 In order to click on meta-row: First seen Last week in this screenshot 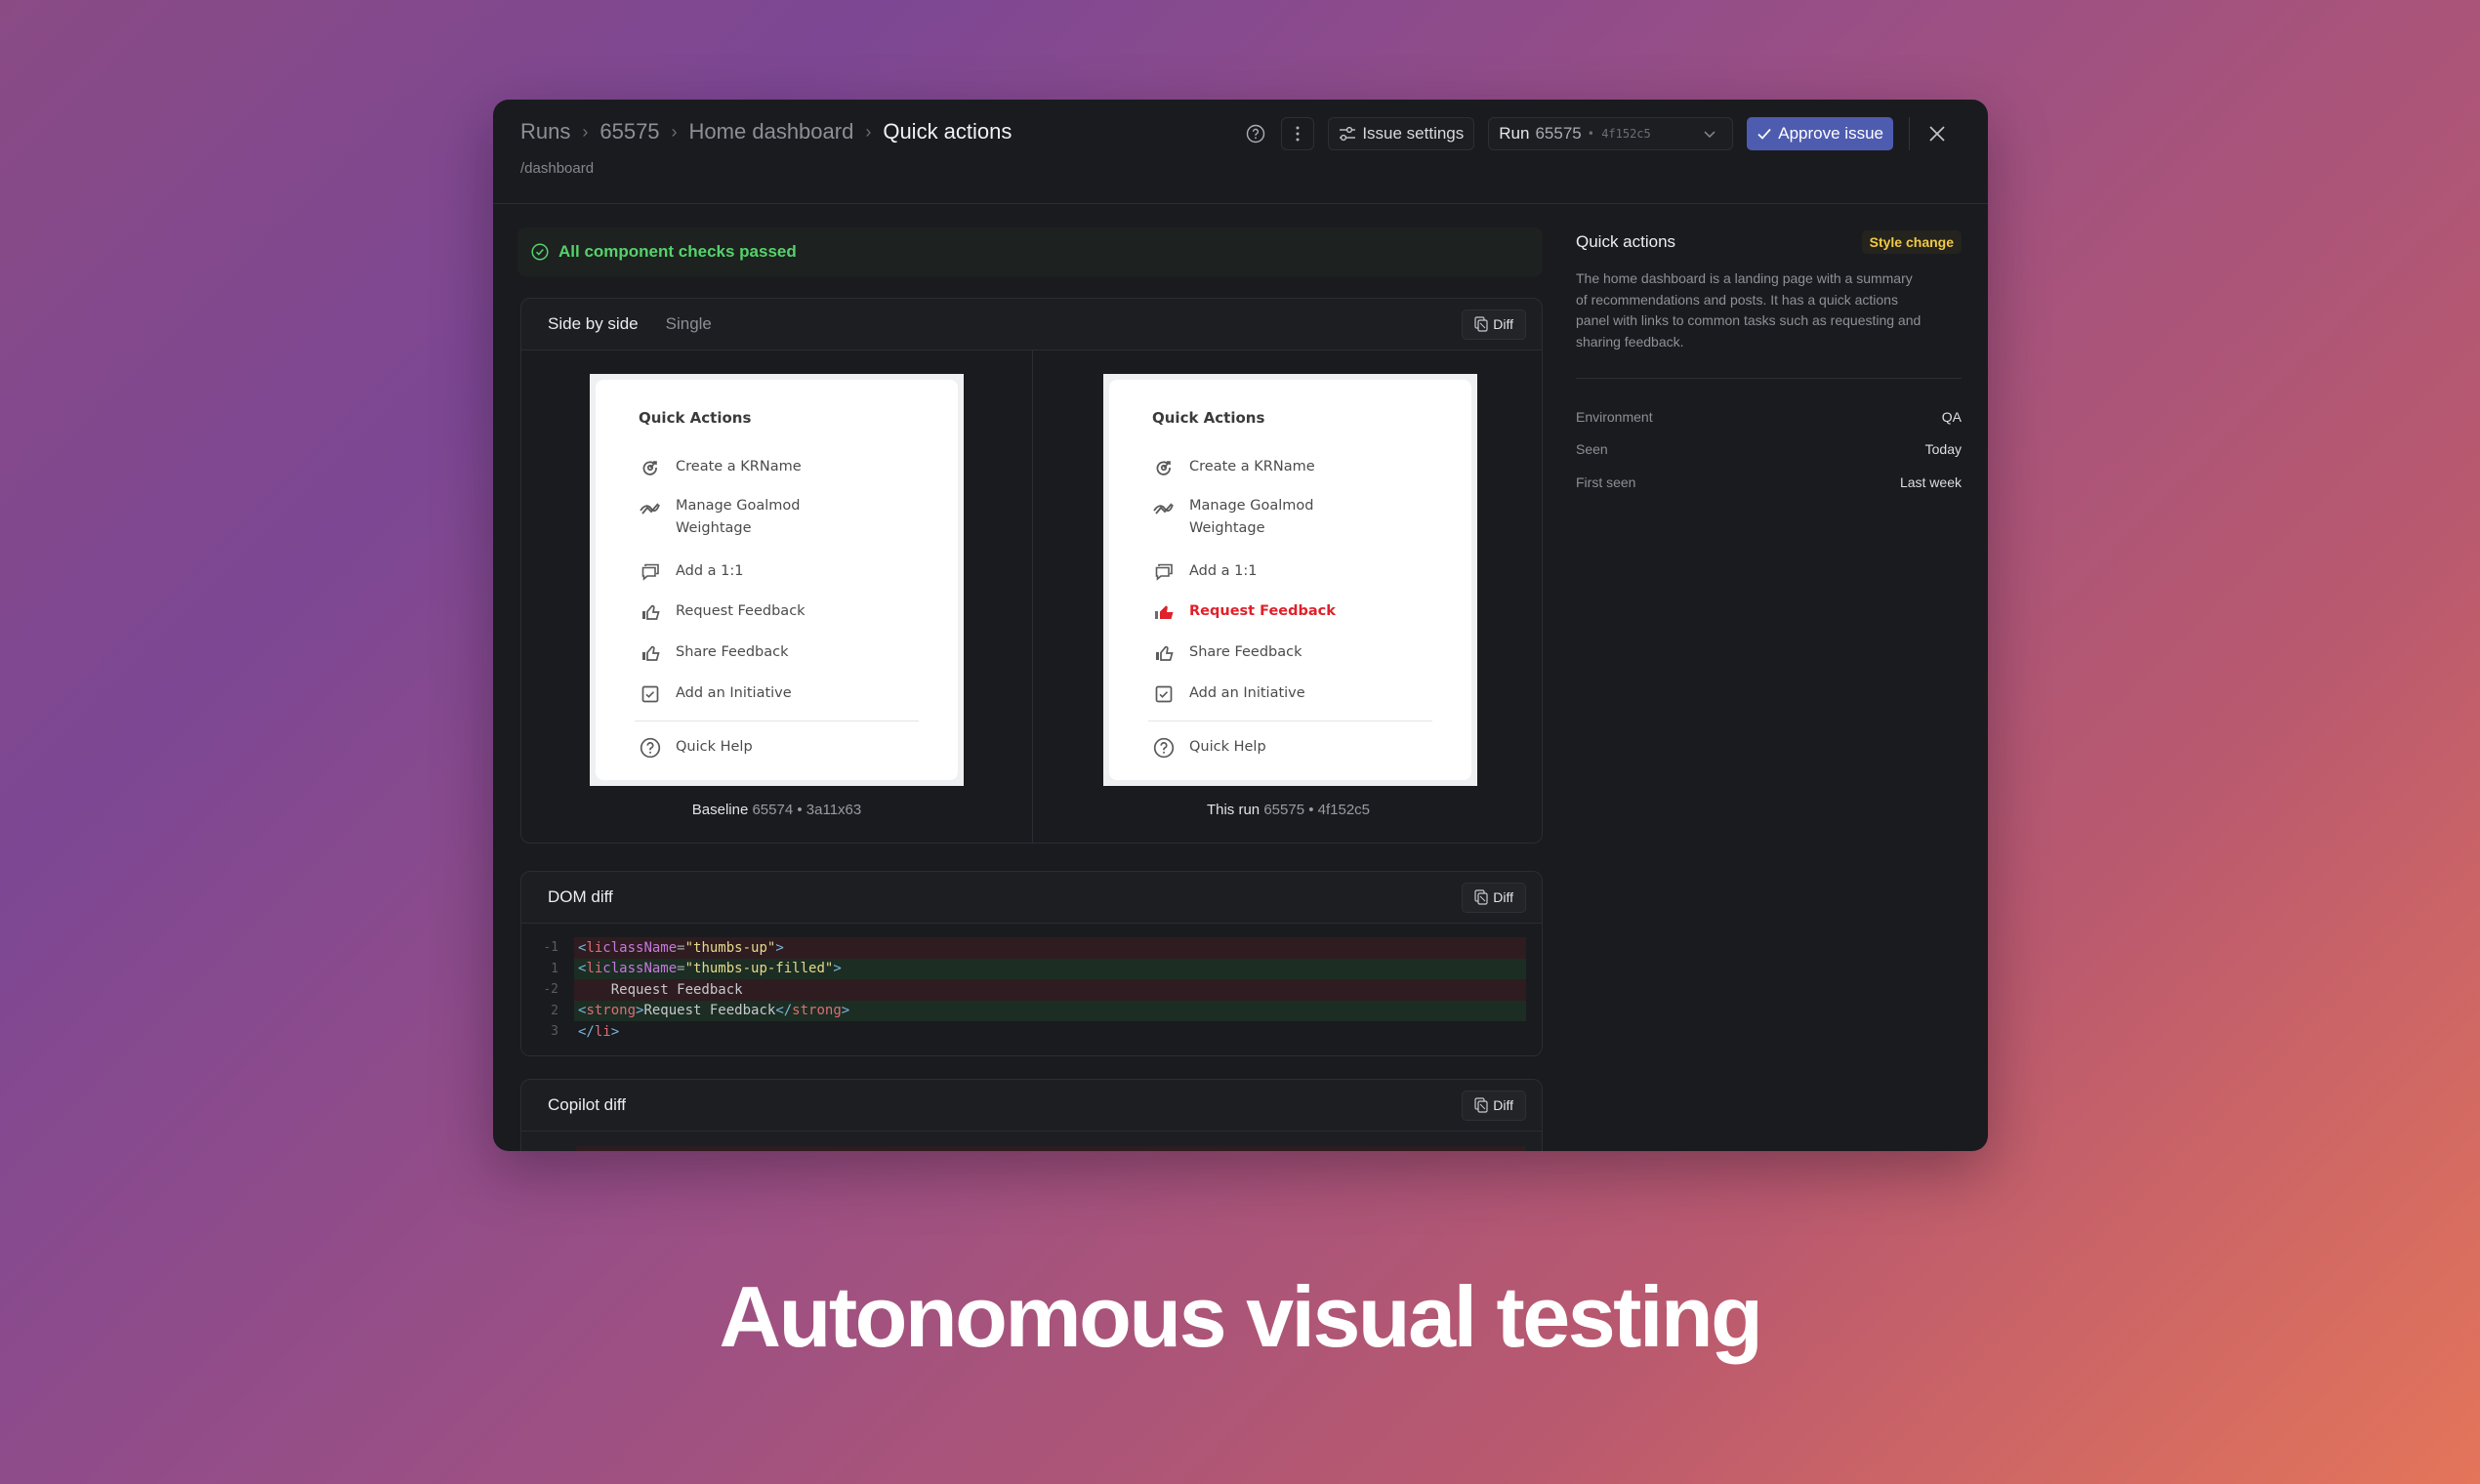, I will do `click(1769, 483)`.